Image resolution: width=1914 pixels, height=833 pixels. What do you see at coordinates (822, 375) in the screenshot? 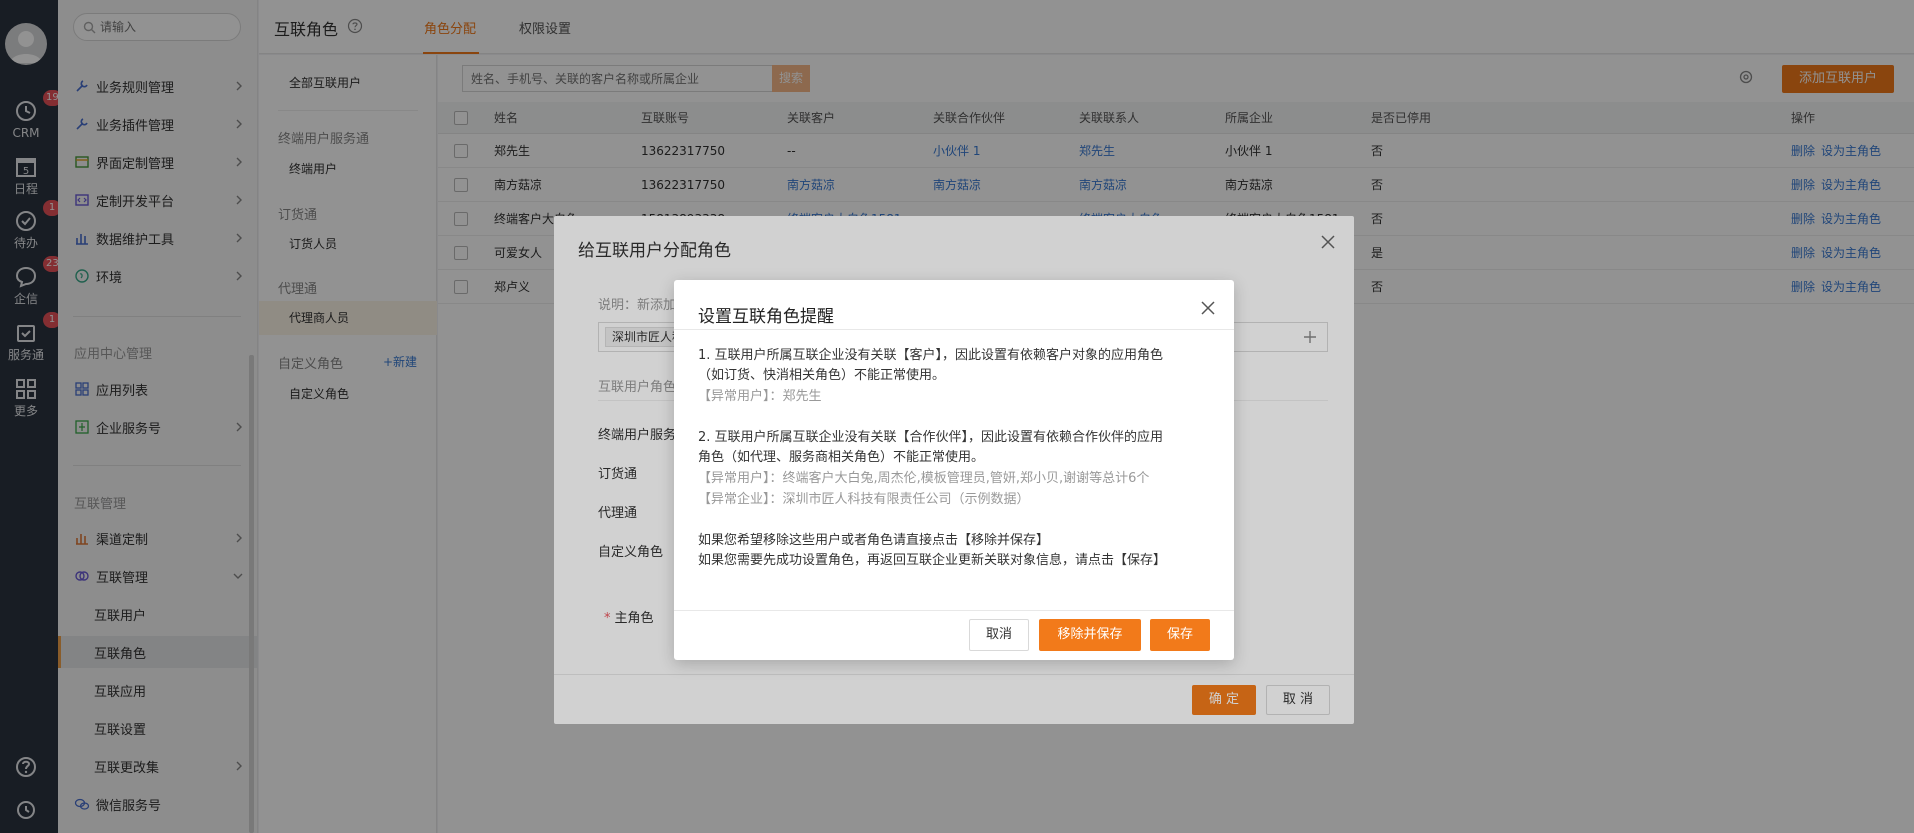
I see `reminder-p1-line2: （如订货、快消相关角色）不能正常使用。` at bounding box center [822, 375].